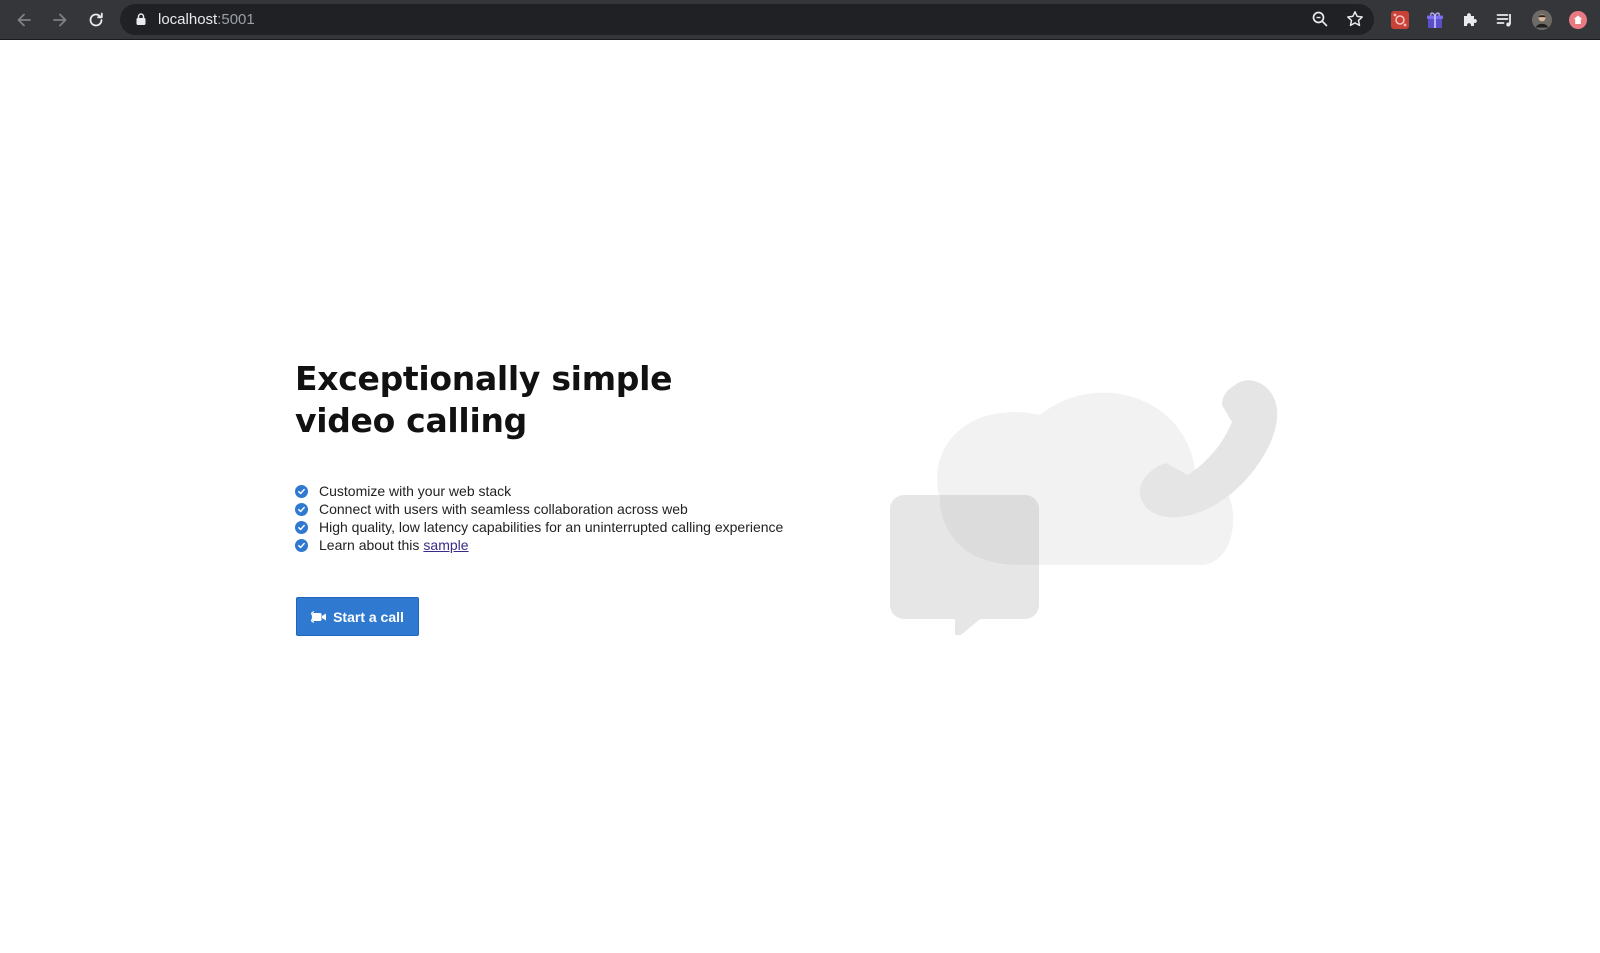  What do you see at coordinates (1435, 20) in the screenshot?
I see `extension-gift-icon` at bounding box center [1435, 20].